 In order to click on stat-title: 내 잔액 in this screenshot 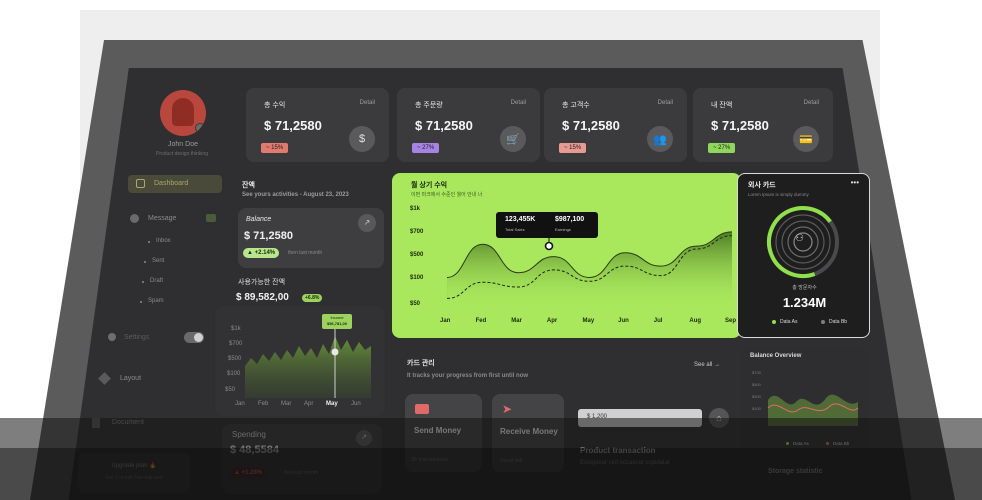, I will do `click(722, 105)`.